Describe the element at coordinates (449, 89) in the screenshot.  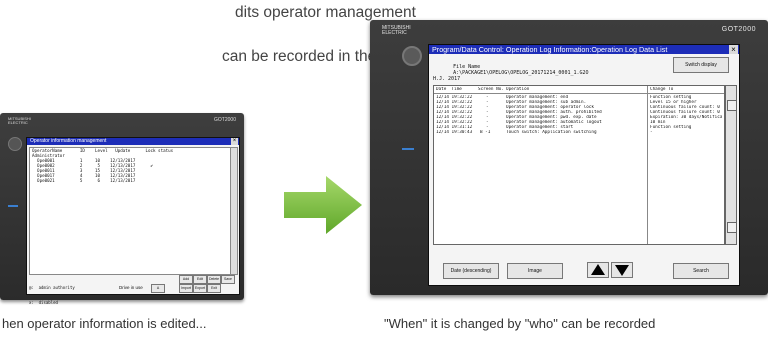
I see `column-header-date-time: Date Time` at that location.